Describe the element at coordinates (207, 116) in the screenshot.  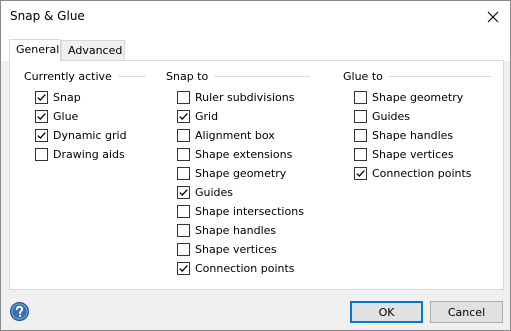
I see `checkbox-label: Grid` at that location.